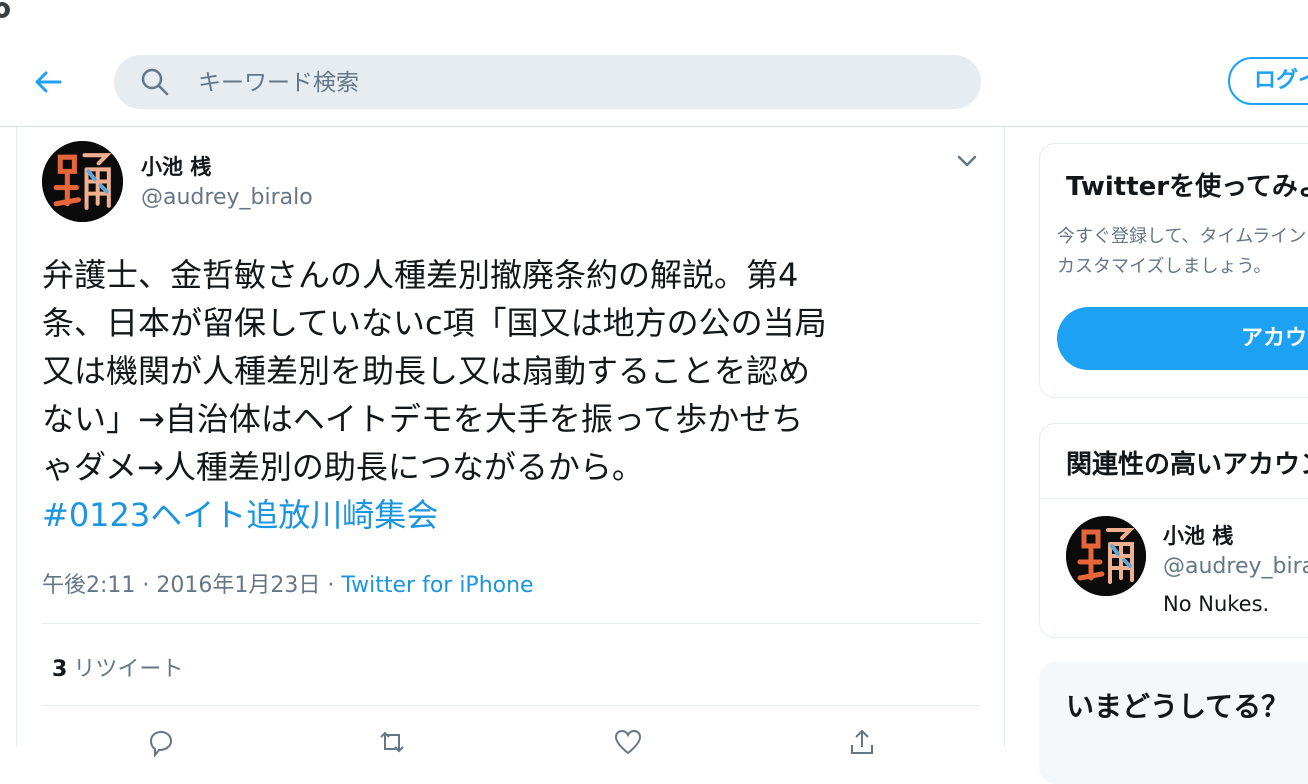 This screenshot has width=1308, height=784. I want to click on top-header: ログイン, so click(654, 82).